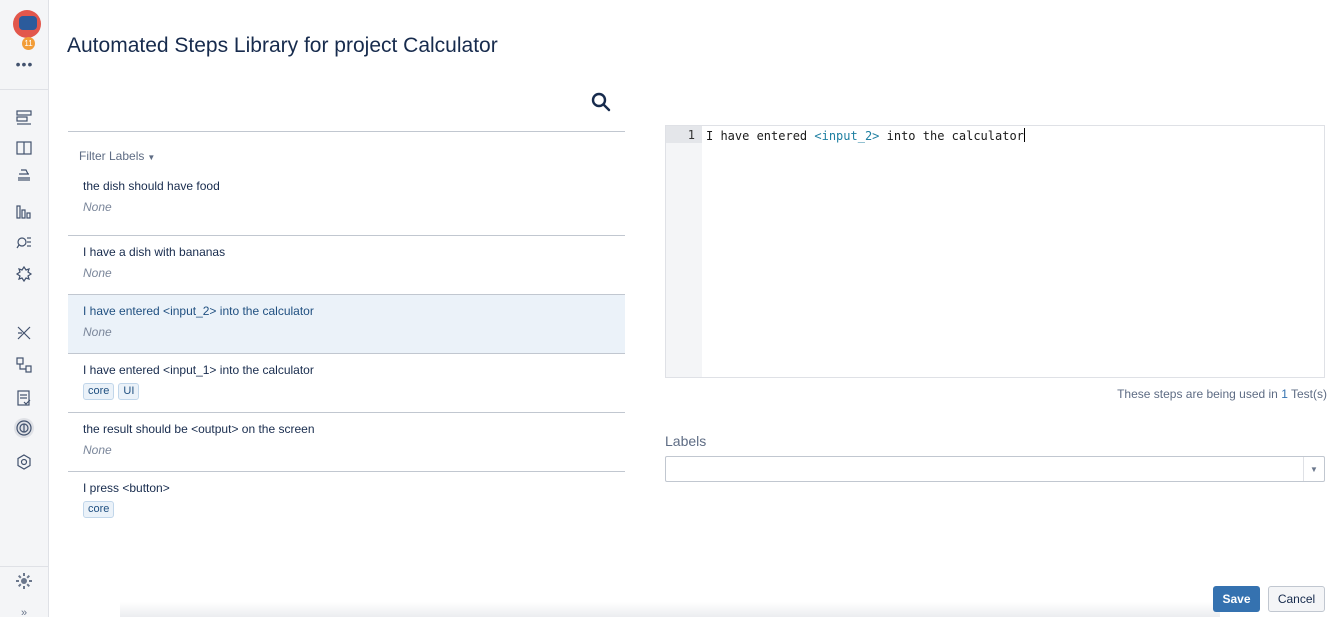 The image size is (1333, 623). Describe the element at coordinates (24, 174) in the screenshot. I see `releases-icon` at that location.